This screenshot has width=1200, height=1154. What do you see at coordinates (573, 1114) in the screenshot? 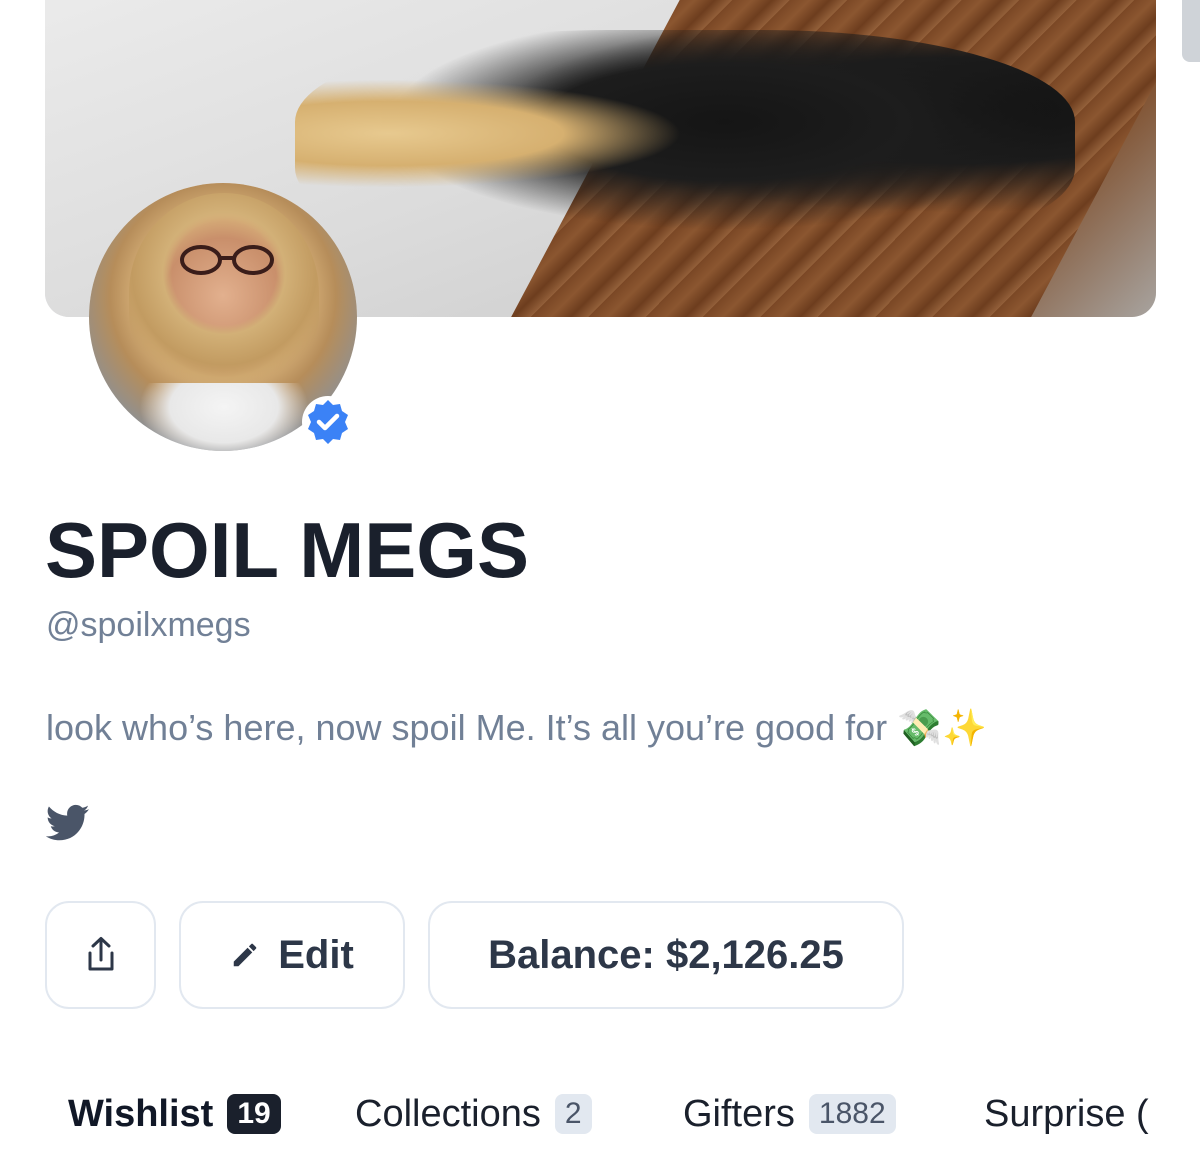
I see `tab-collections-count: 2` at bounding box center [573, 1114].